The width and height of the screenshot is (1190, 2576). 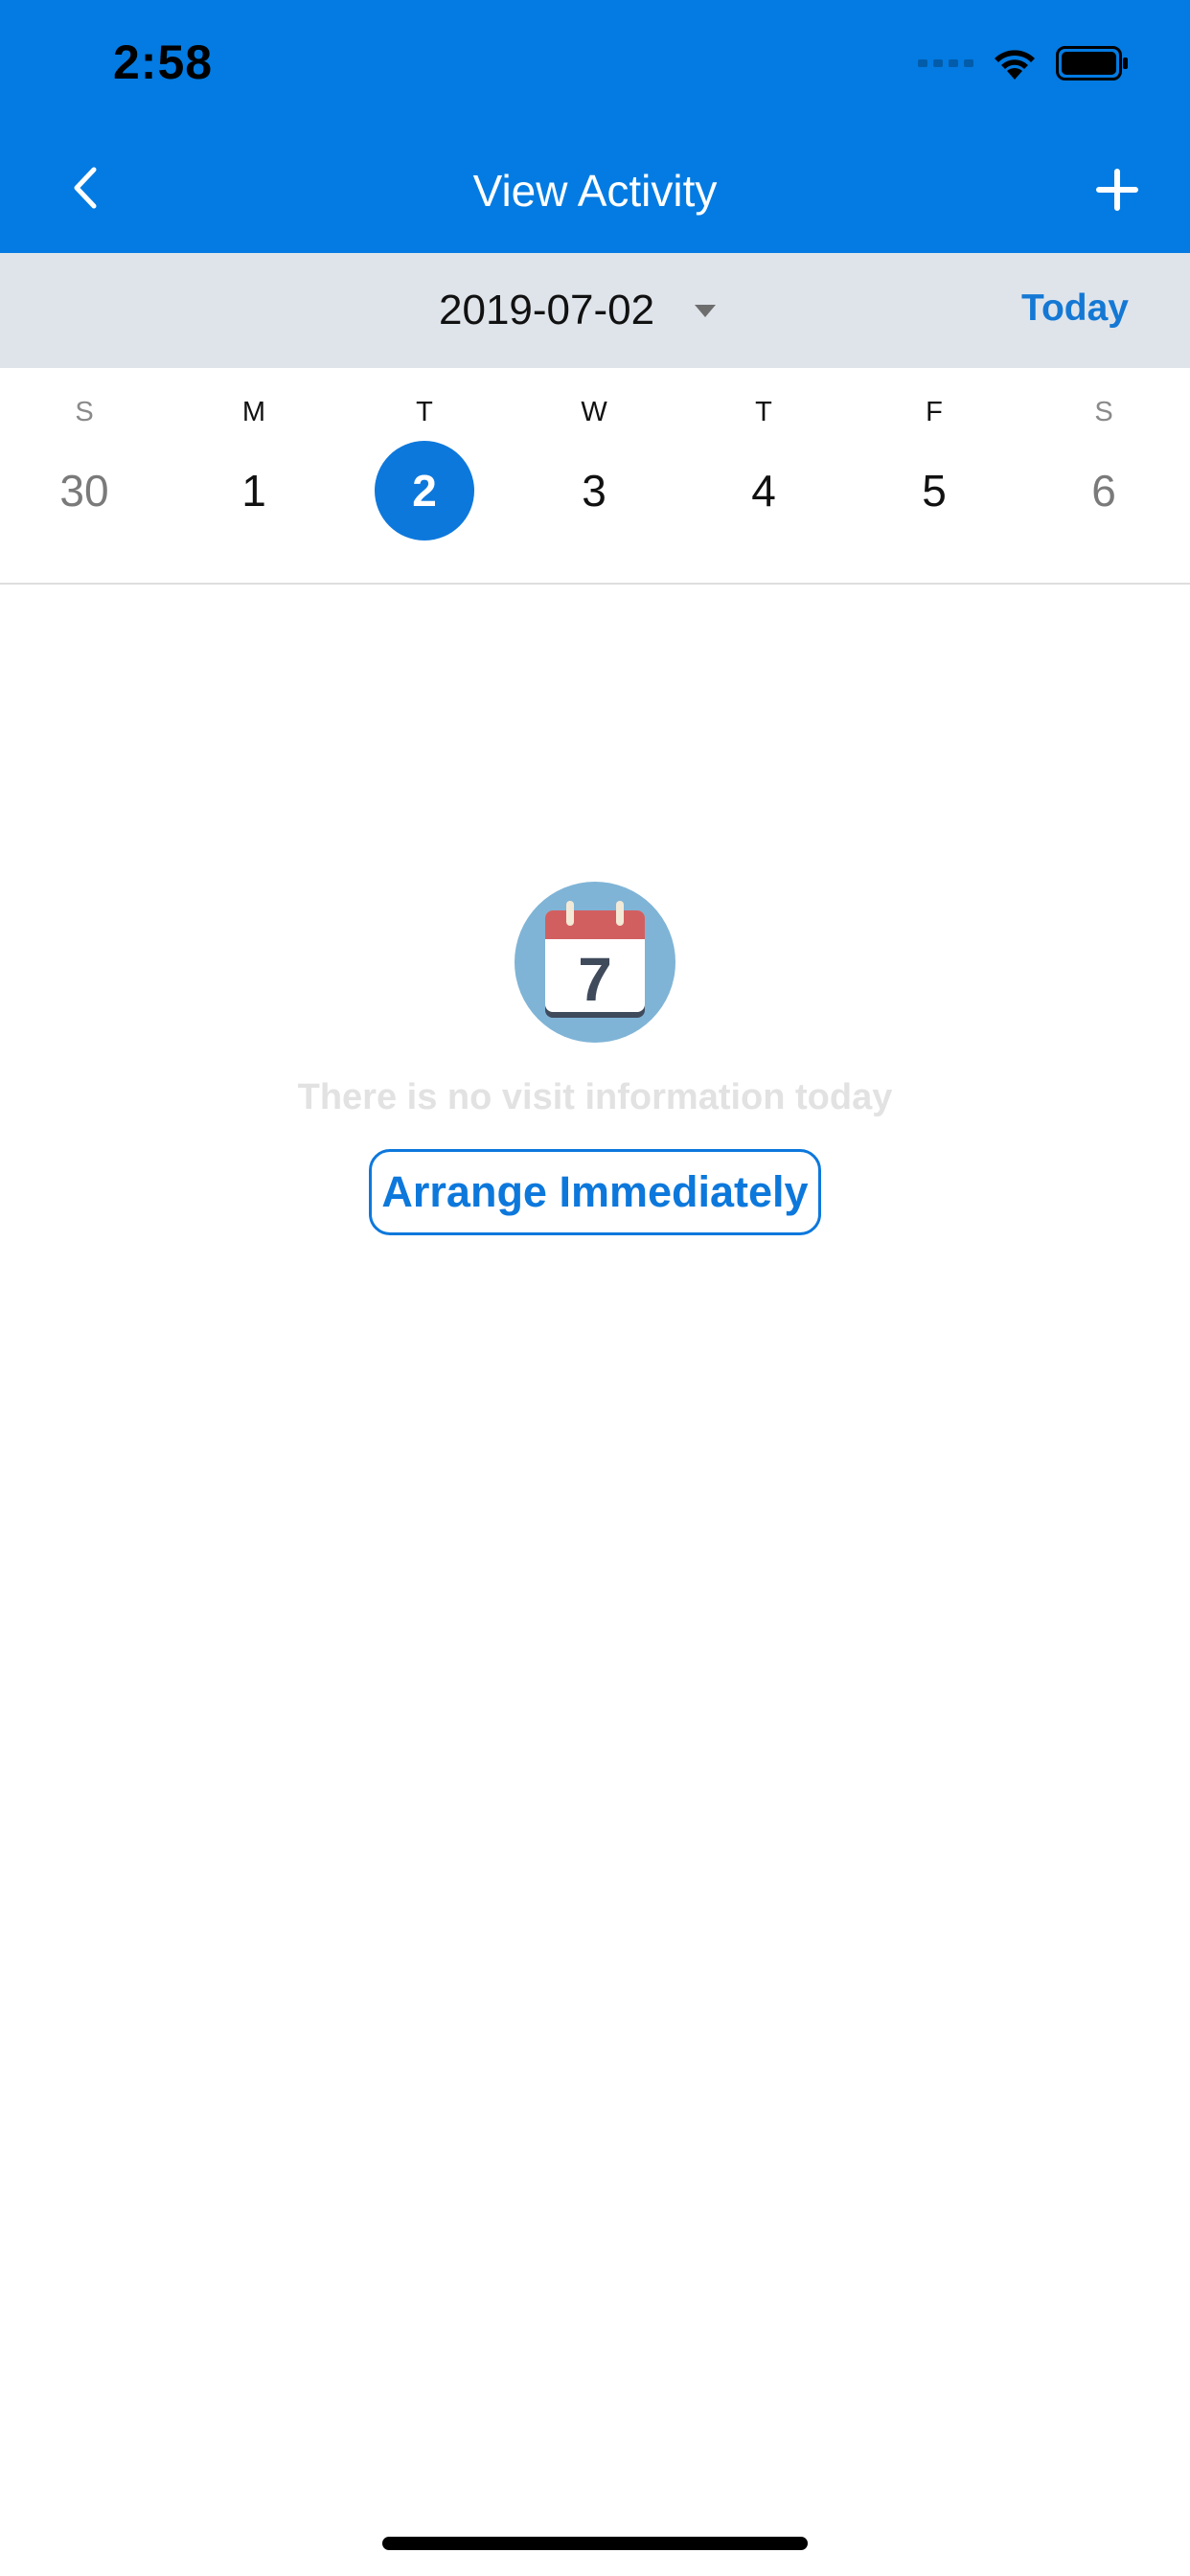 I want to click on selected-day-circle: 2, so click(x=425, y=490).